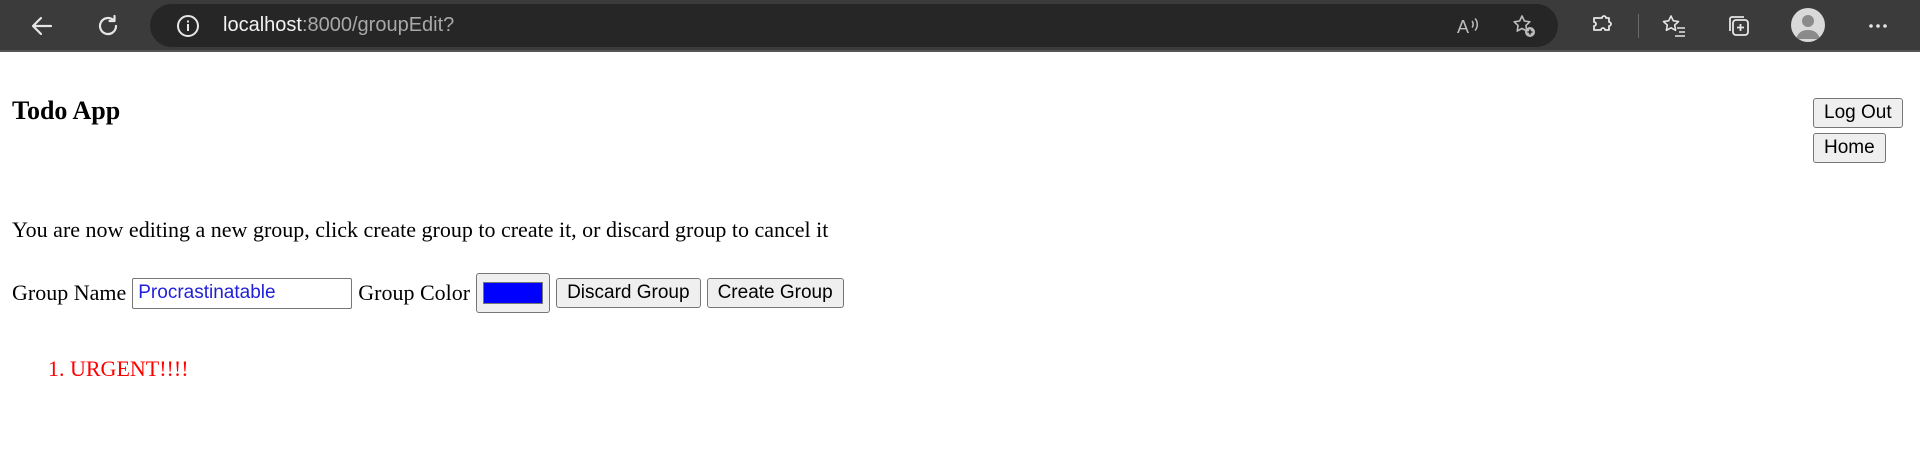  What do you see at coordinates (628, 293) in the screenshot?
I see `discard-group-button: Discard Group` at bounding box center [628, 293].